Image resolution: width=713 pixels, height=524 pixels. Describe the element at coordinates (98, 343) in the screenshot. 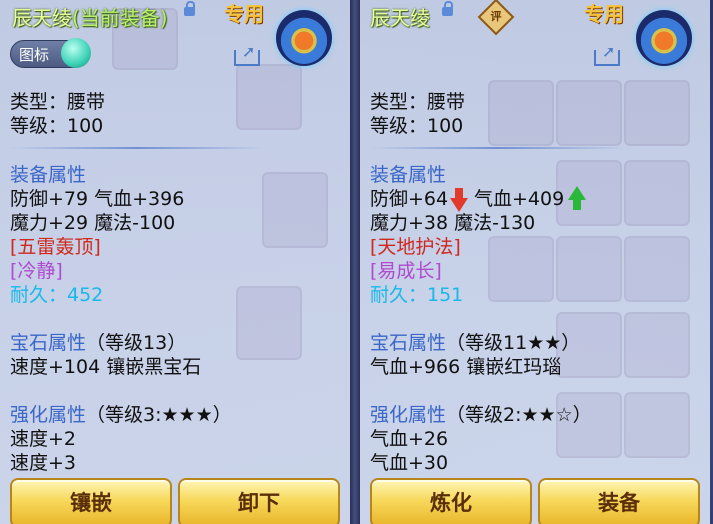

I see `gem-attributes-header: 宝石属性（等级13）` at that location.